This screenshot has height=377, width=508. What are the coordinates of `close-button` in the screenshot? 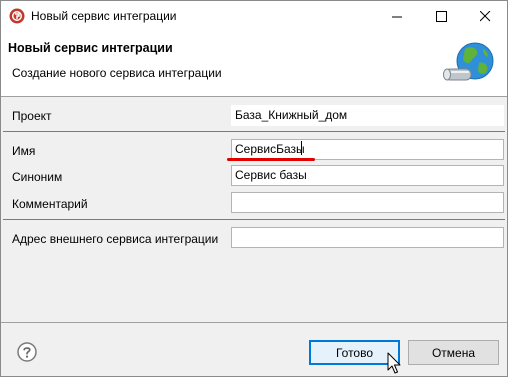 It's located at (485, 16).